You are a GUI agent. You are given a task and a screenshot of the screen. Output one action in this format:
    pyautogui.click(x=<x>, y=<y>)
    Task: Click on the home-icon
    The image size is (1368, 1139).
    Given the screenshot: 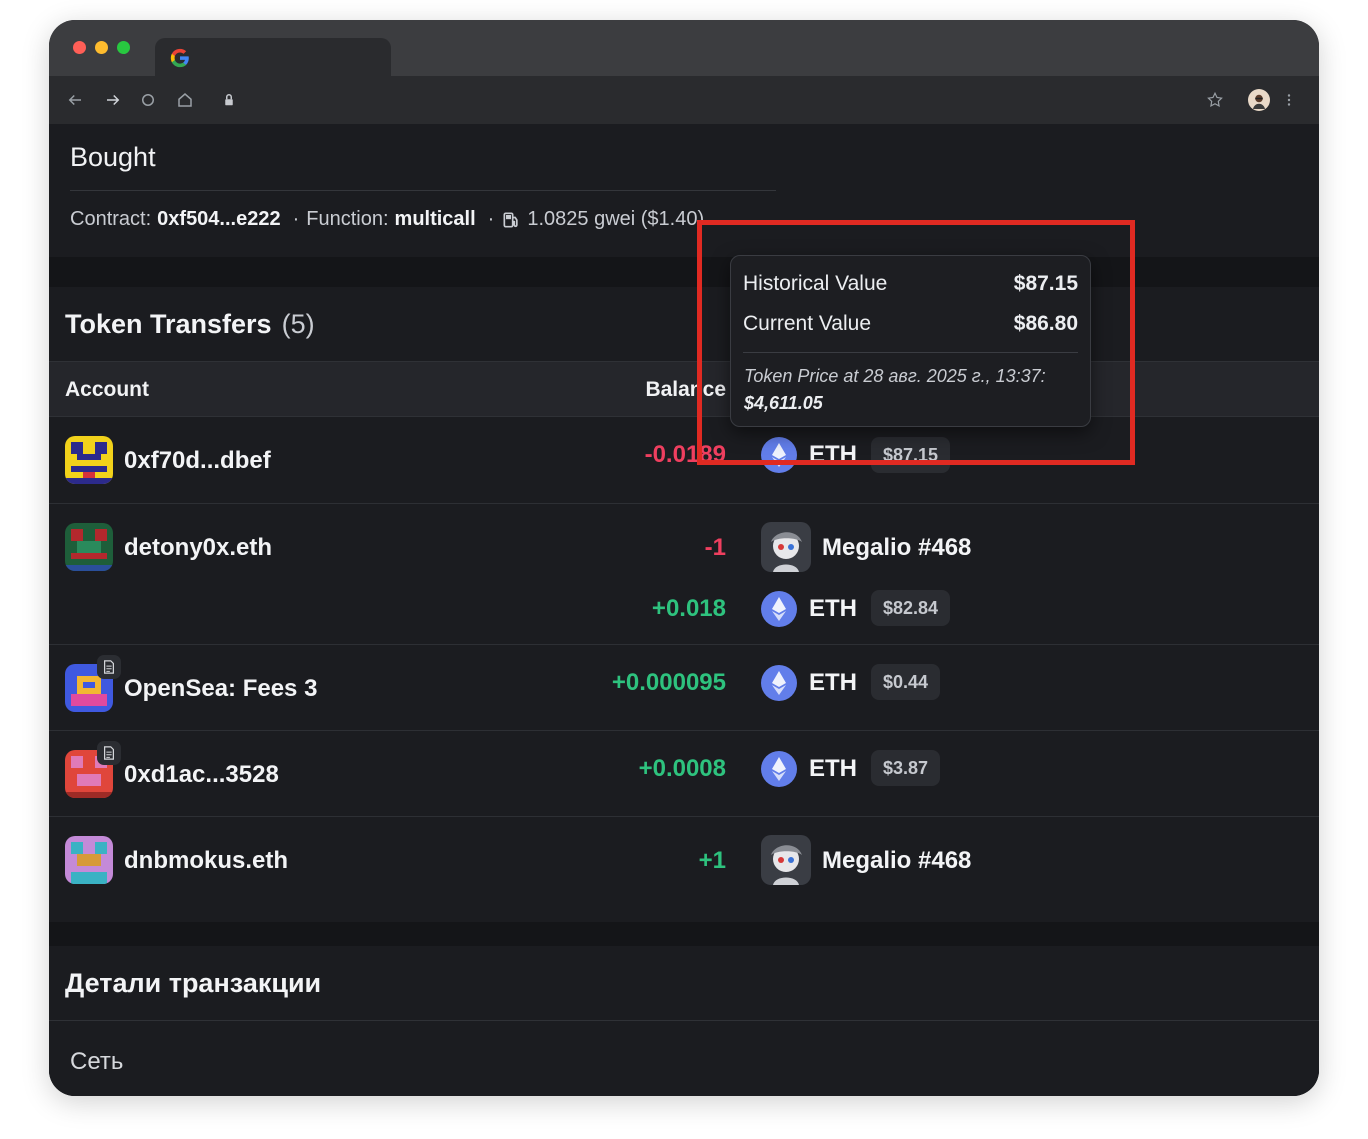 What is the action you would take?
    pyautogui.click(x=185, y=100)
    